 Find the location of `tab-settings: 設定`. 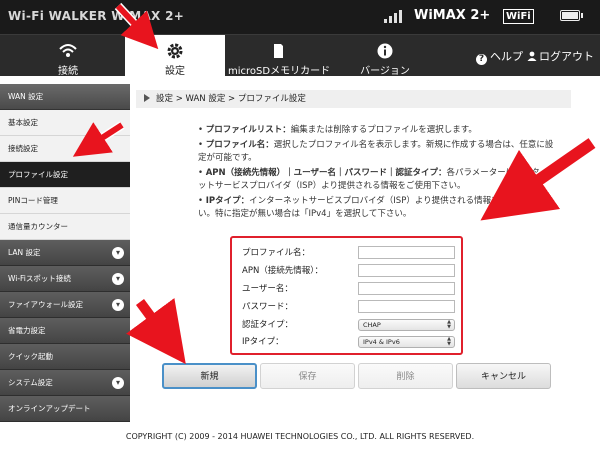

tab-settings: 設定 is located at coordinates (175, 56).